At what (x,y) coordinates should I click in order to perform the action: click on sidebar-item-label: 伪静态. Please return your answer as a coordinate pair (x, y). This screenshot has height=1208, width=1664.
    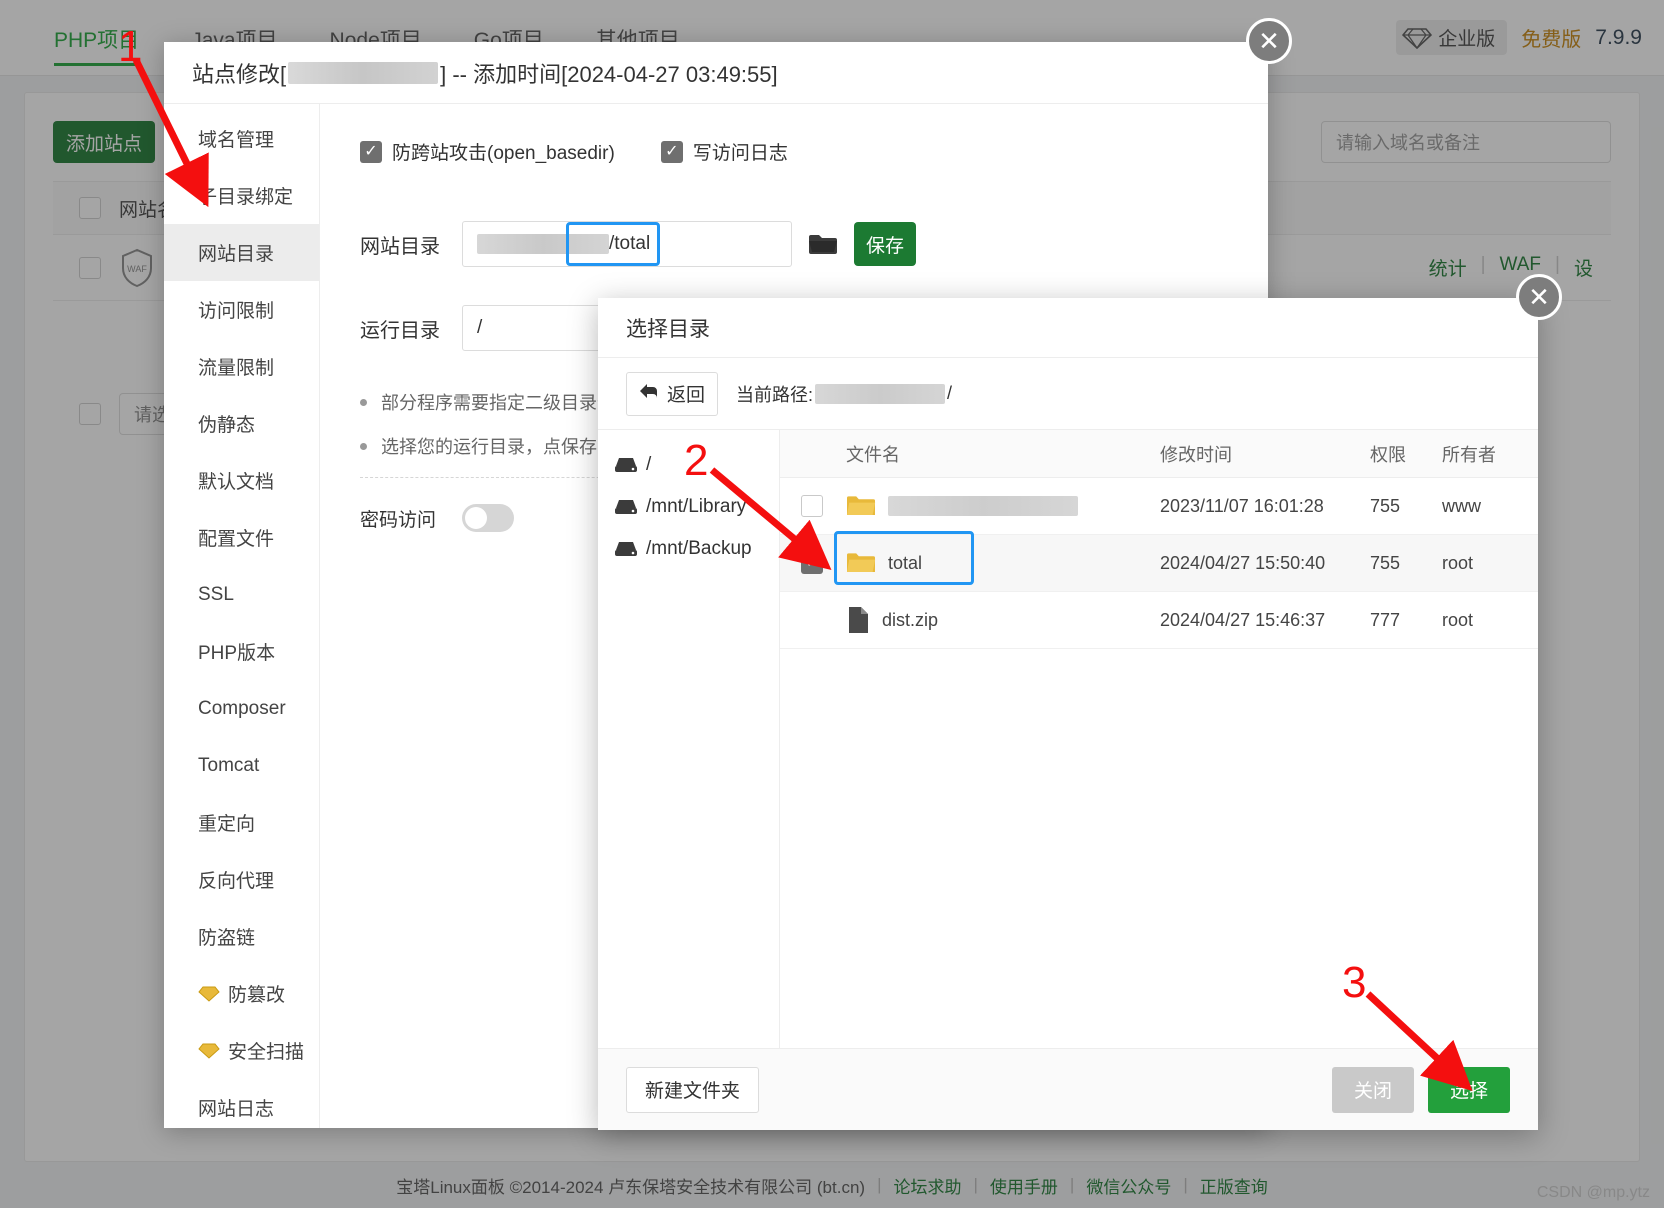
    Looking at the image, I should click on (227, 425).